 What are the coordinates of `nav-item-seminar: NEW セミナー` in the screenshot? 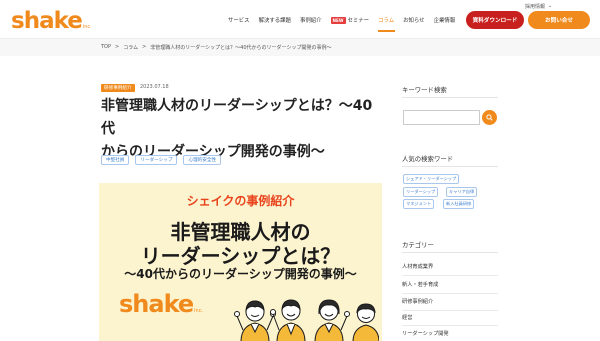 It's located at (350, 20).